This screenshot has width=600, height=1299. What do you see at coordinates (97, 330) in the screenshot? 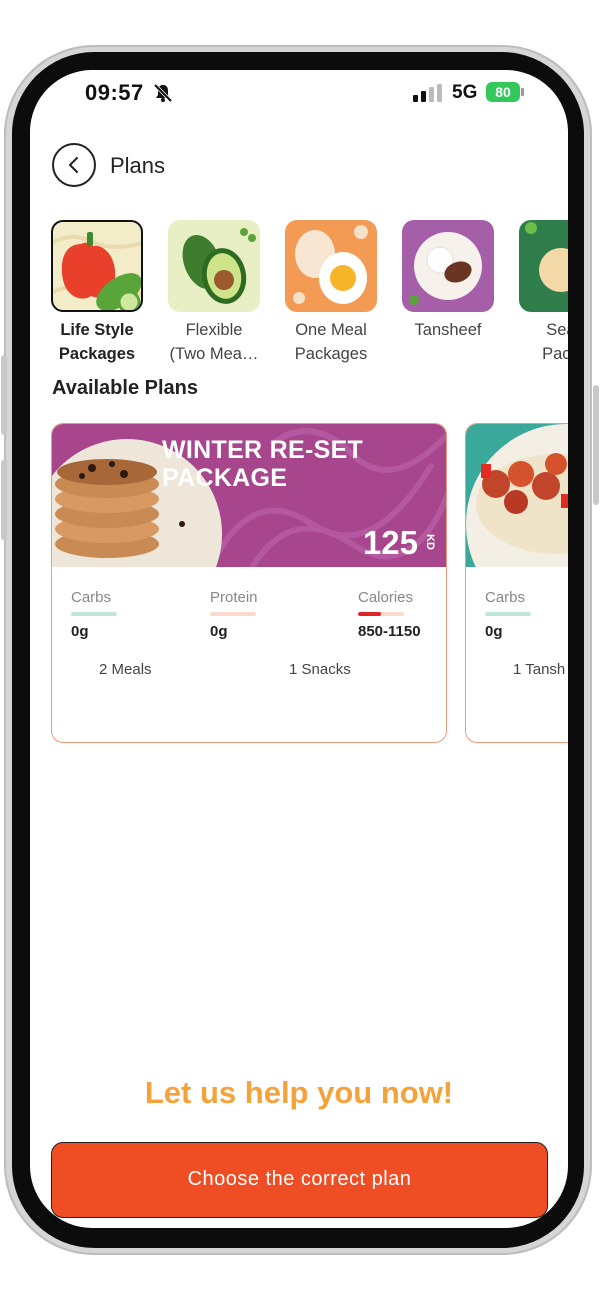
I see `category-label: Life Style` at bounding box center [97, 330].